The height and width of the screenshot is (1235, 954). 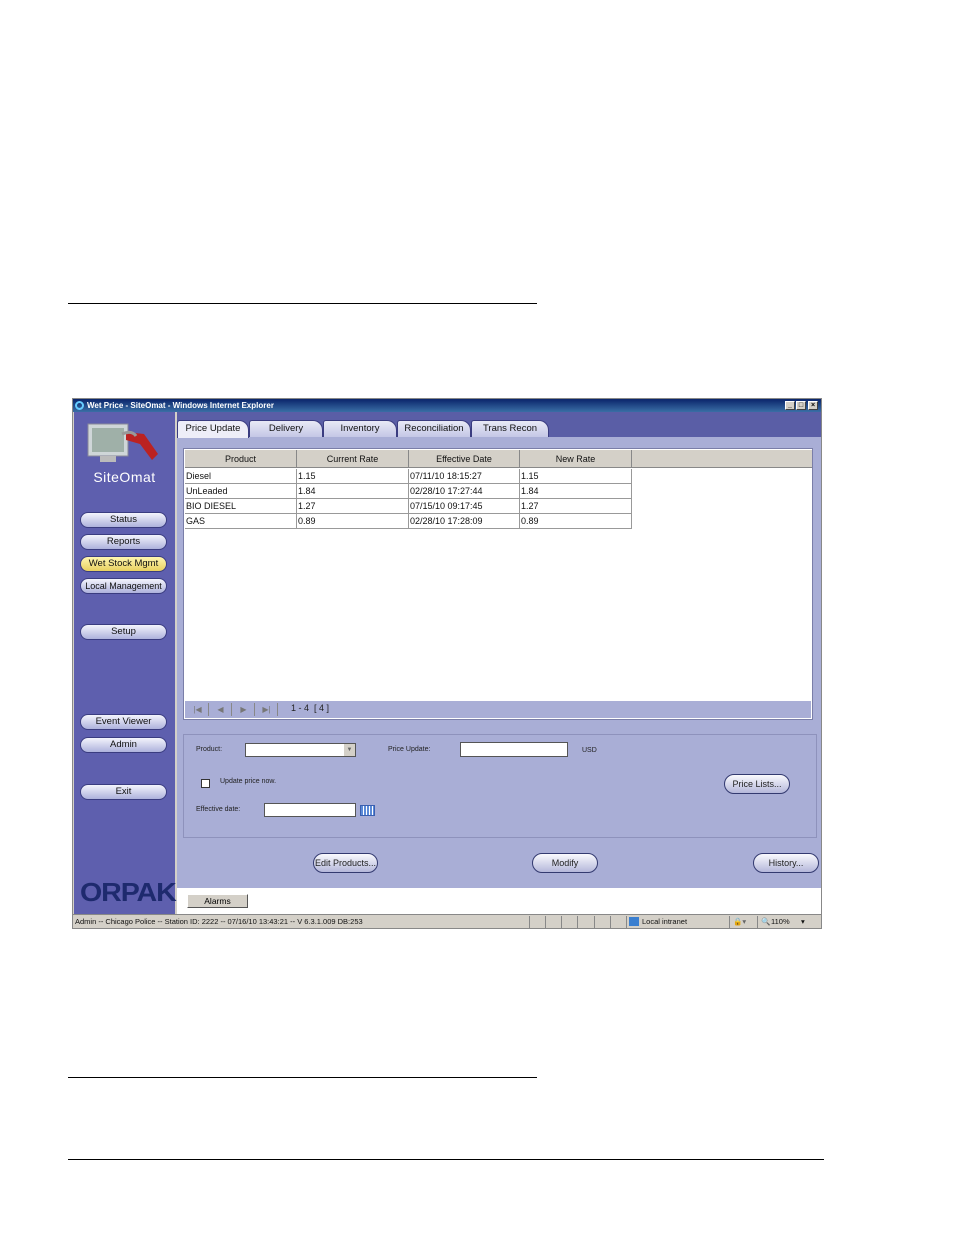 I want to click on tab-trans-recon: Trans Recon, so click(x=510, y=428).